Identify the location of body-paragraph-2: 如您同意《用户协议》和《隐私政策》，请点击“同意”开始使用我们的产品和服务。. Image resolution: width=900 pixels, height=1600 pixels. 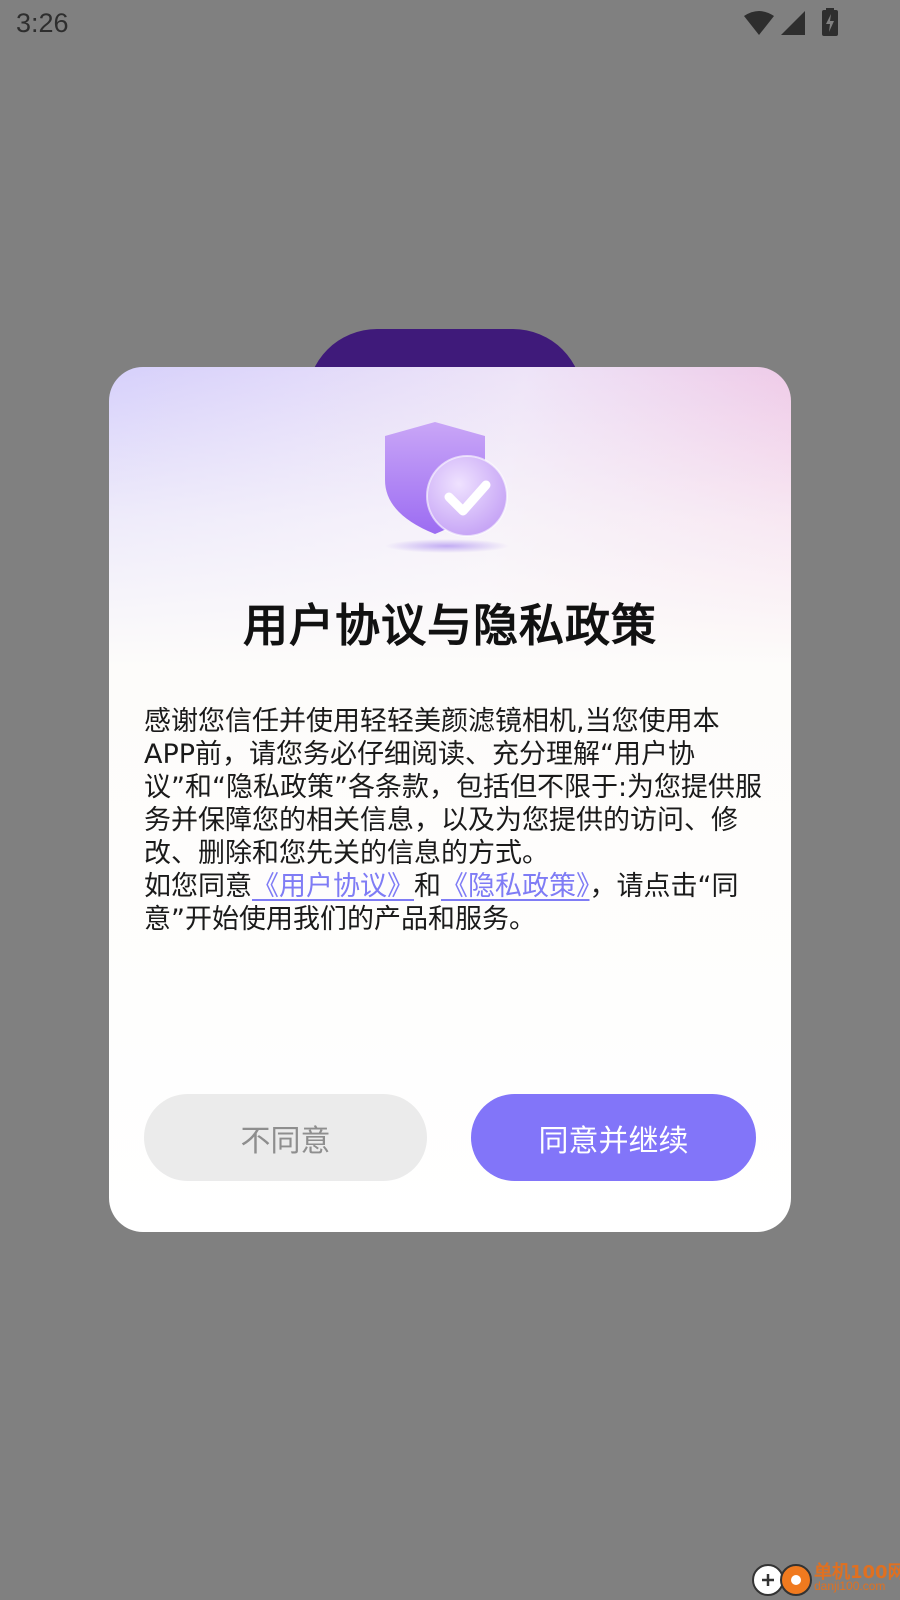
(454, 903).